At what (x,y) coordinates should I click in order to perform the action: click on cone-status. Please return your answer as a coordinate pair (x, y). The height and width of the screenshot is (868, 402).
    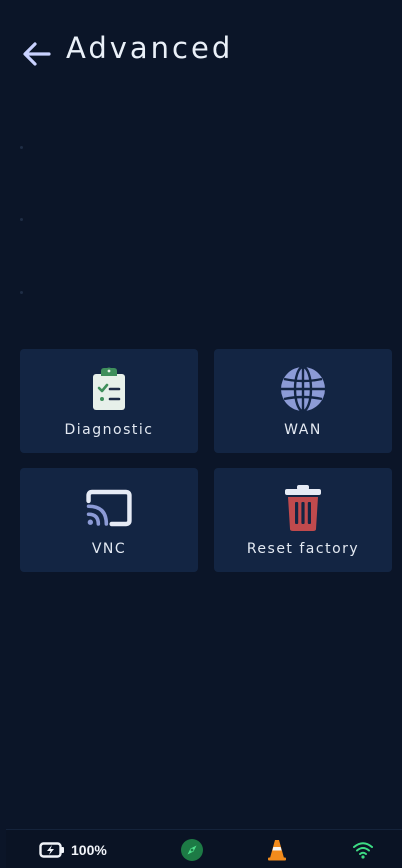
    Looking at the image, I should click on (277, 850).